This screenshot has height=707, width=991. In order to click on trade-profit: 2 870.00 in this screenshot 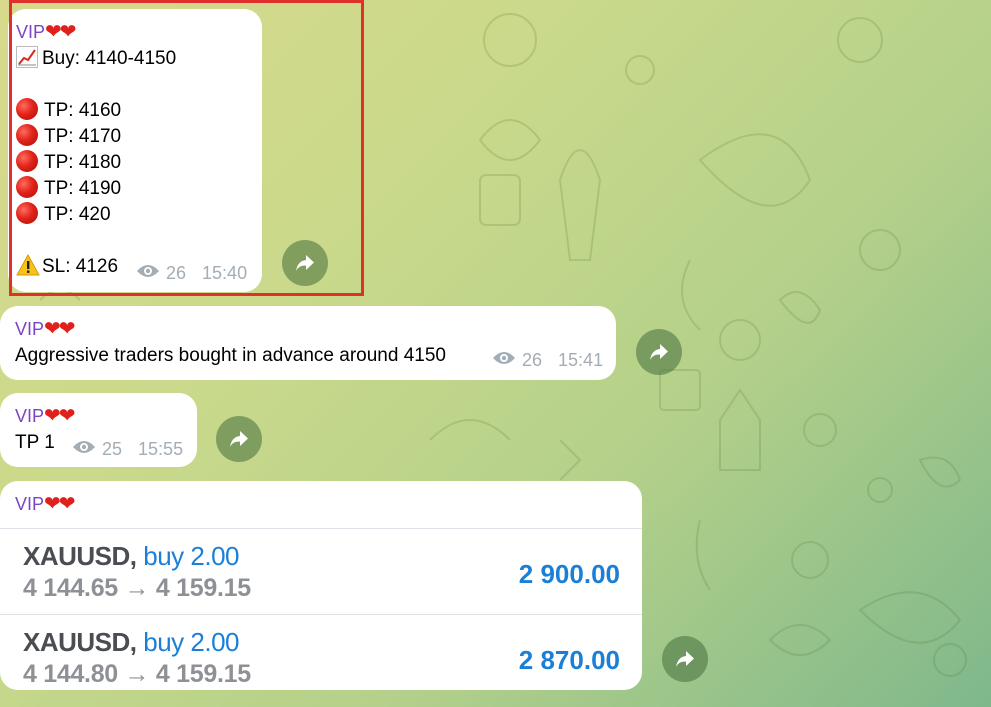, I will do `click(569, 660)`.